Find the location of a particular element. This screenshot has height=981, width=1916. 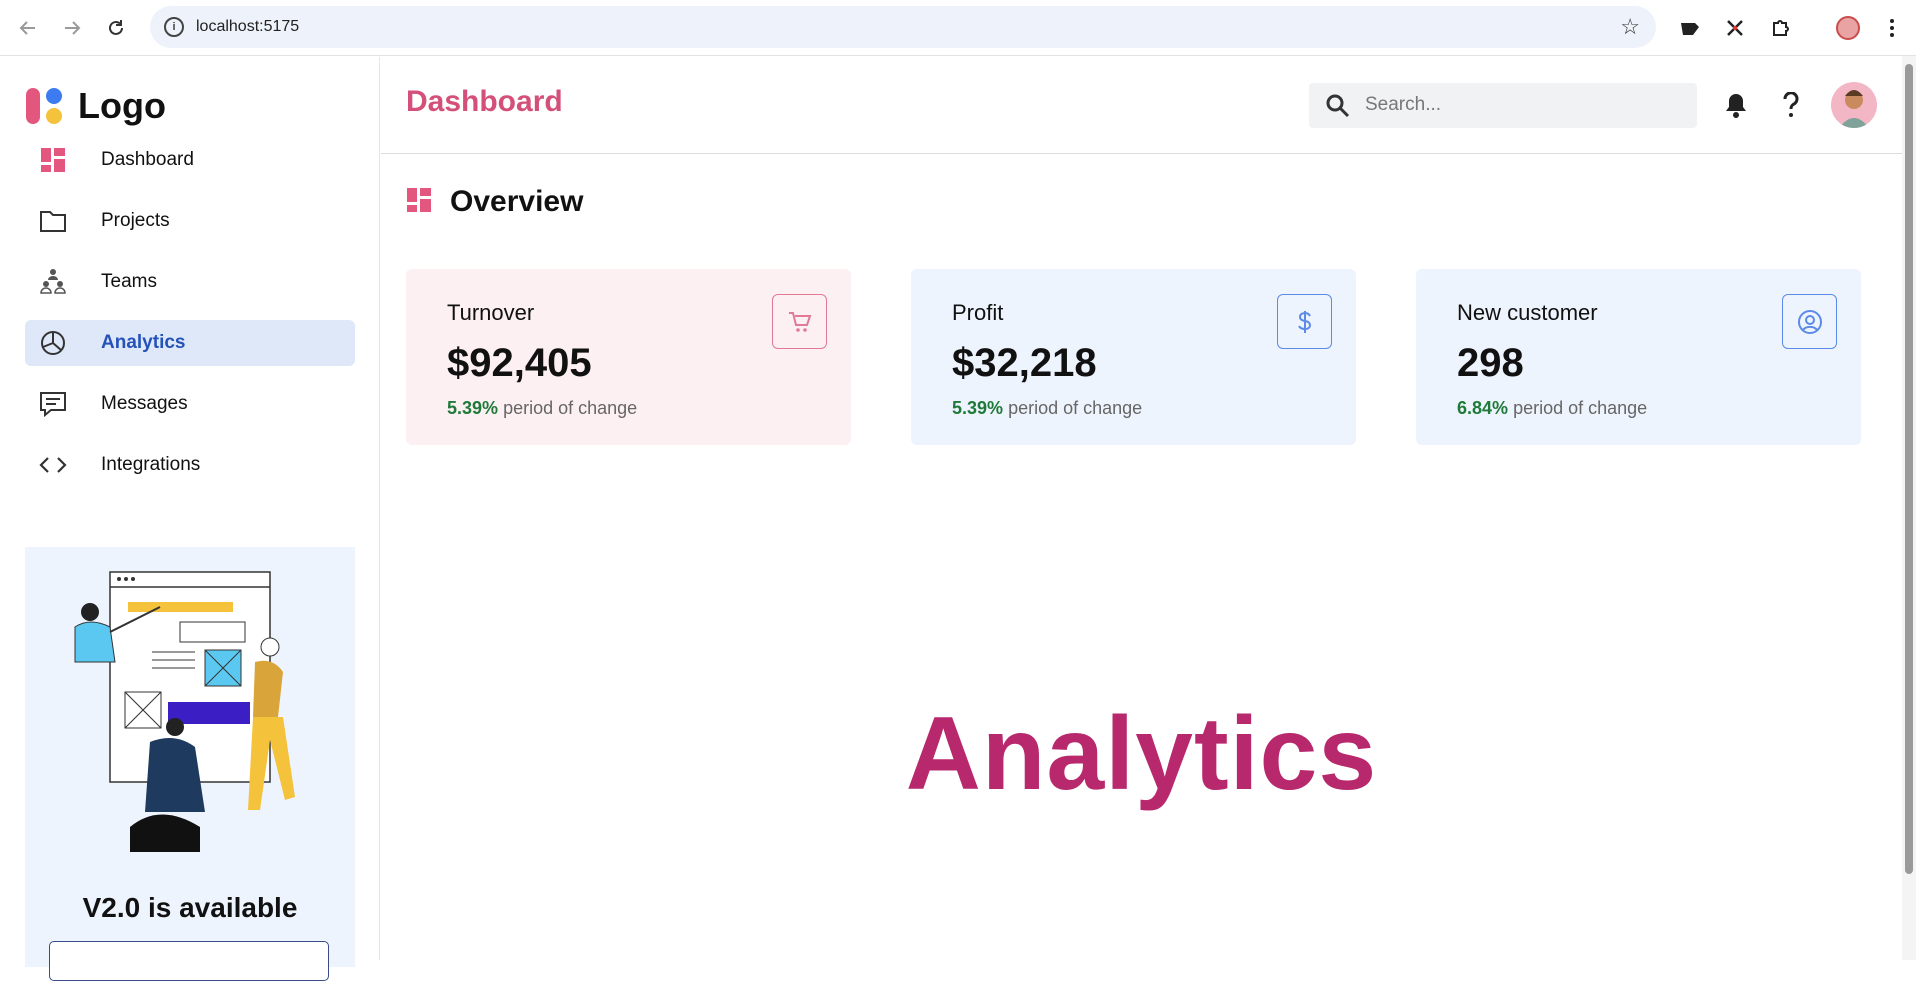

sidebar-item-label: Dashboard is located at coordinates (147, 159).